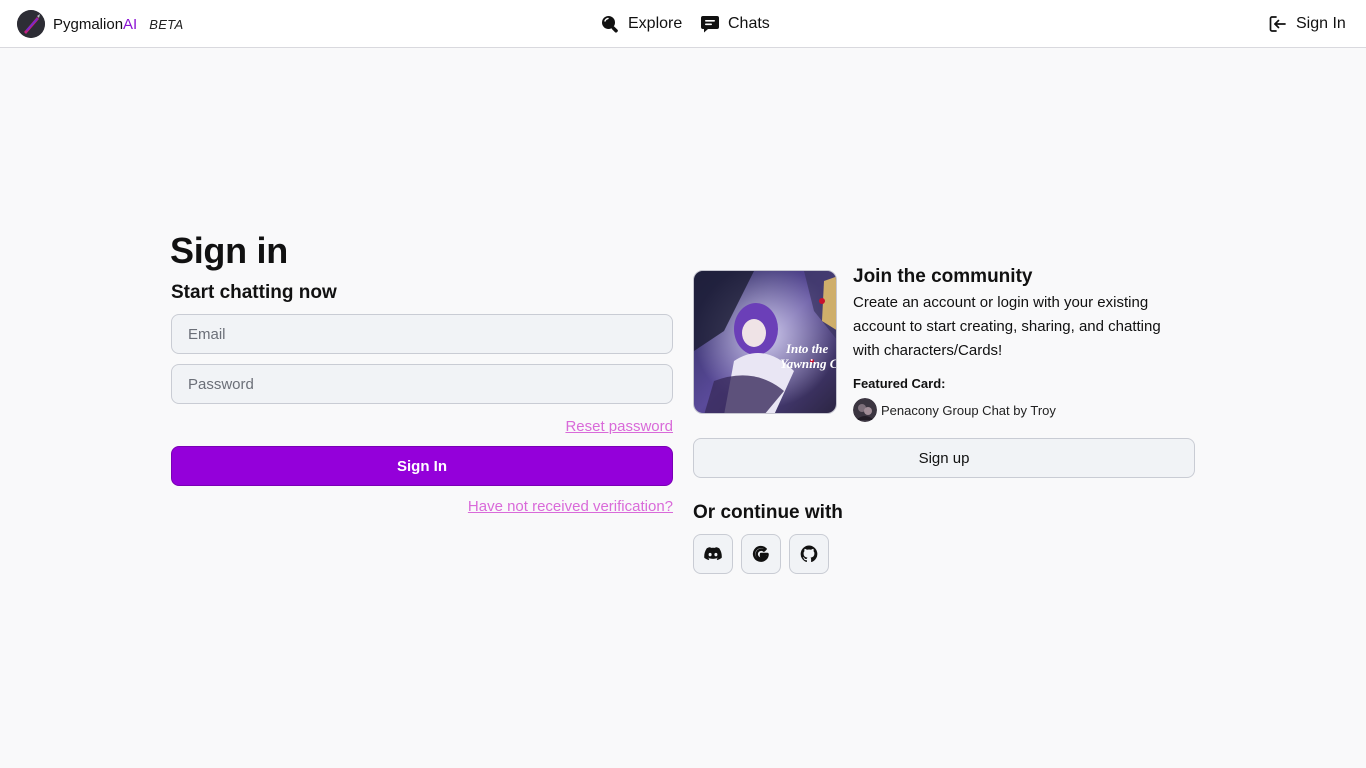 The height and width of the screenshot is (768, 1366). What do you see at coordinates (254, 292) in the screenshot?
I see `signin-subtitle: Start chatting now` at bounding box center [254, 292].